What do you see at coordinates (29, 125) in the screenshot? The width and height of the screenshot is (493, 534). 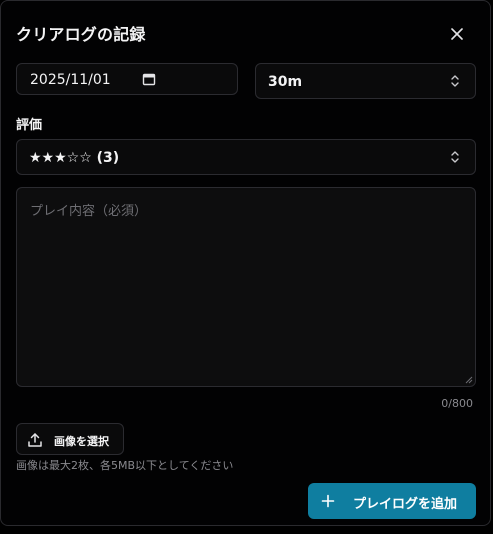 I see `rating-label: 評価` at bounding box center [29, 125].